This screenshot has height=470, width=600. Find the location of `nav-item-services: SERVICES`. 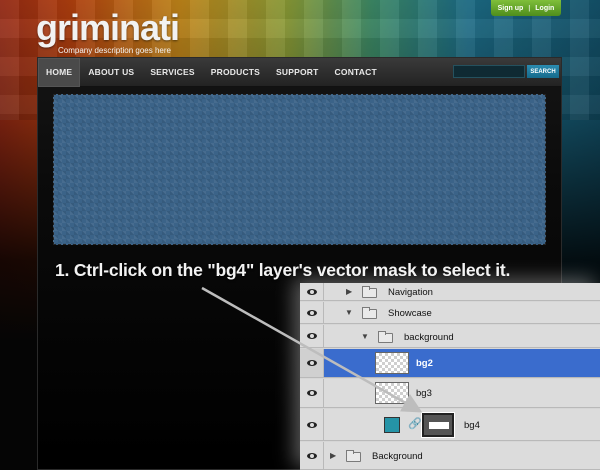

nav-item-services: SERVICES is located at coordinates (172, 72).